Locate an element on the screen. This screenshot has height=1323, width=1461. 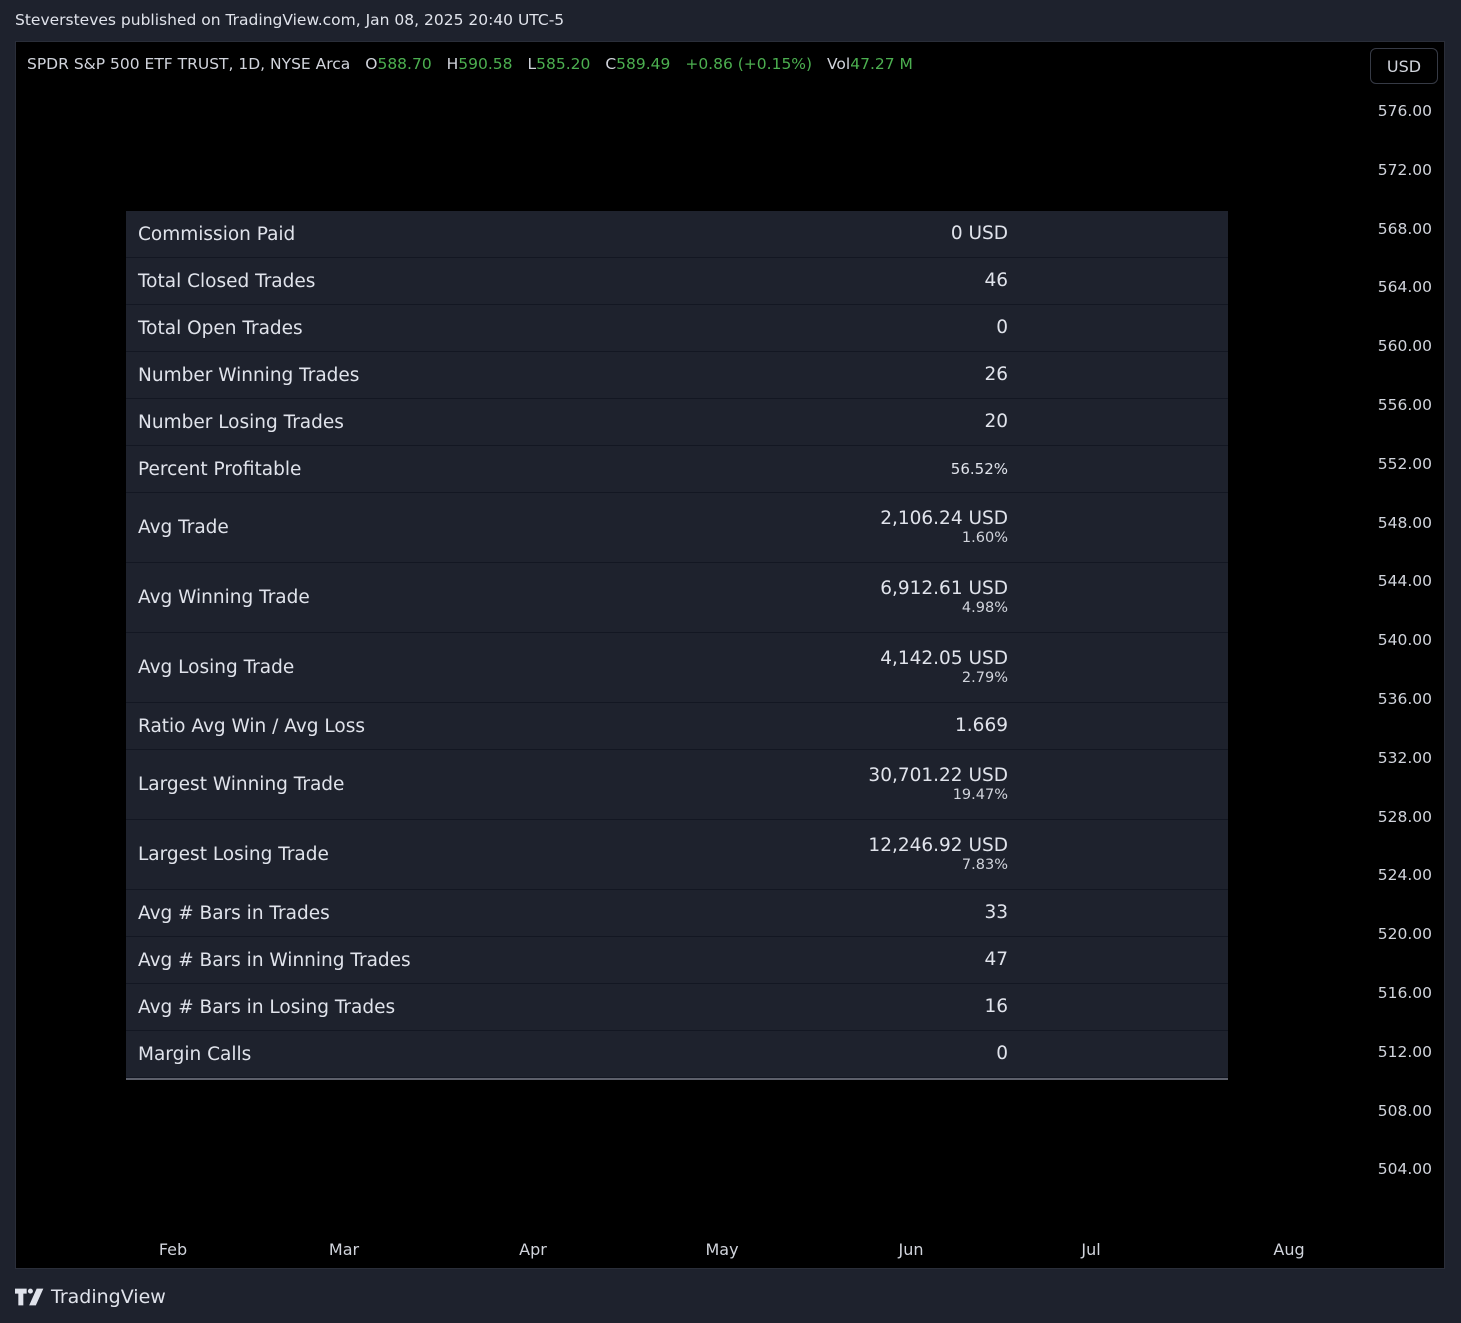
symbol-title: SPDR S&P 500 ETF TRUST, 1D, NYSE Arca is located at coordinates (189, 64).